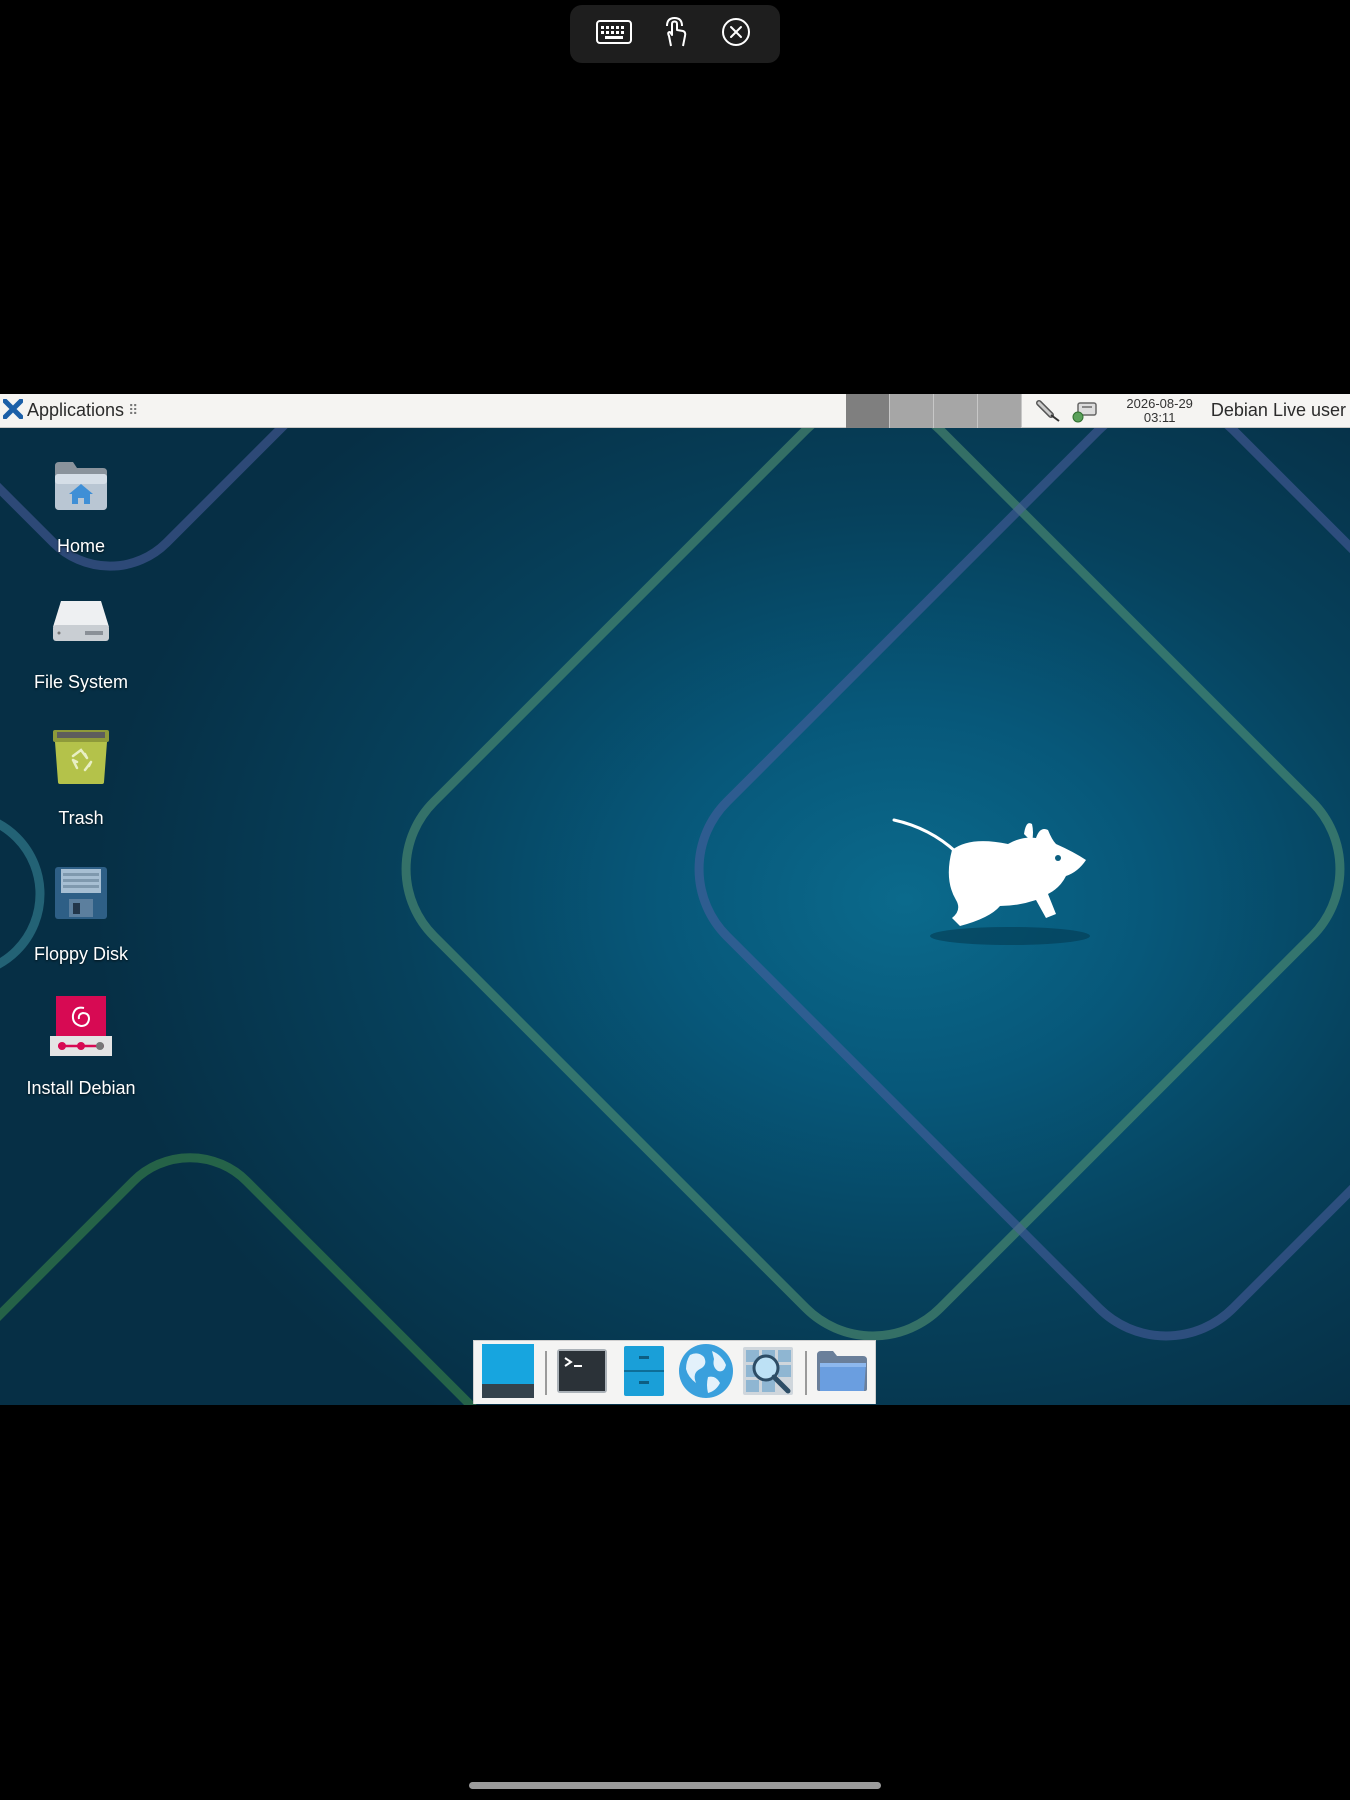  Describe the element at coordinates (674, 1372) in the screenshot. I see `bottom-dock` at that location.